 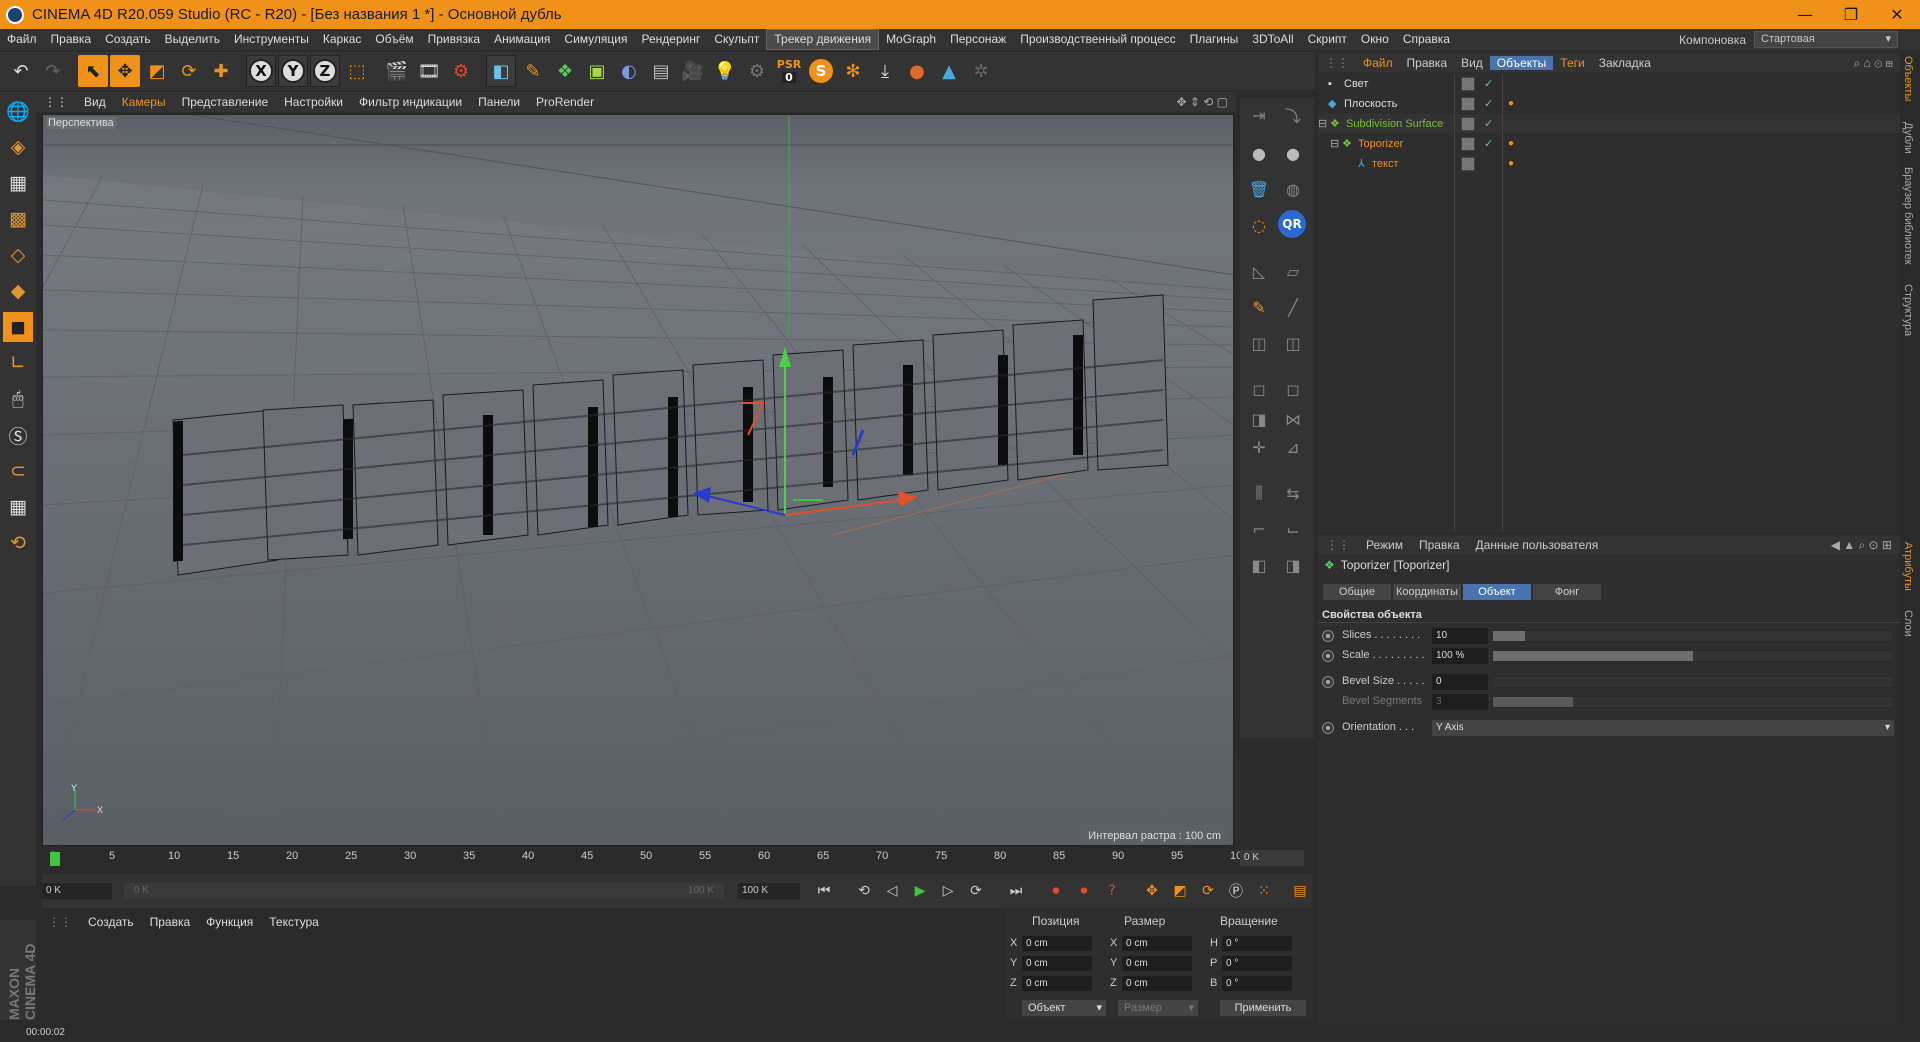 I want to click on cube-open-icon: ◻, so click(x=1293, y=389).